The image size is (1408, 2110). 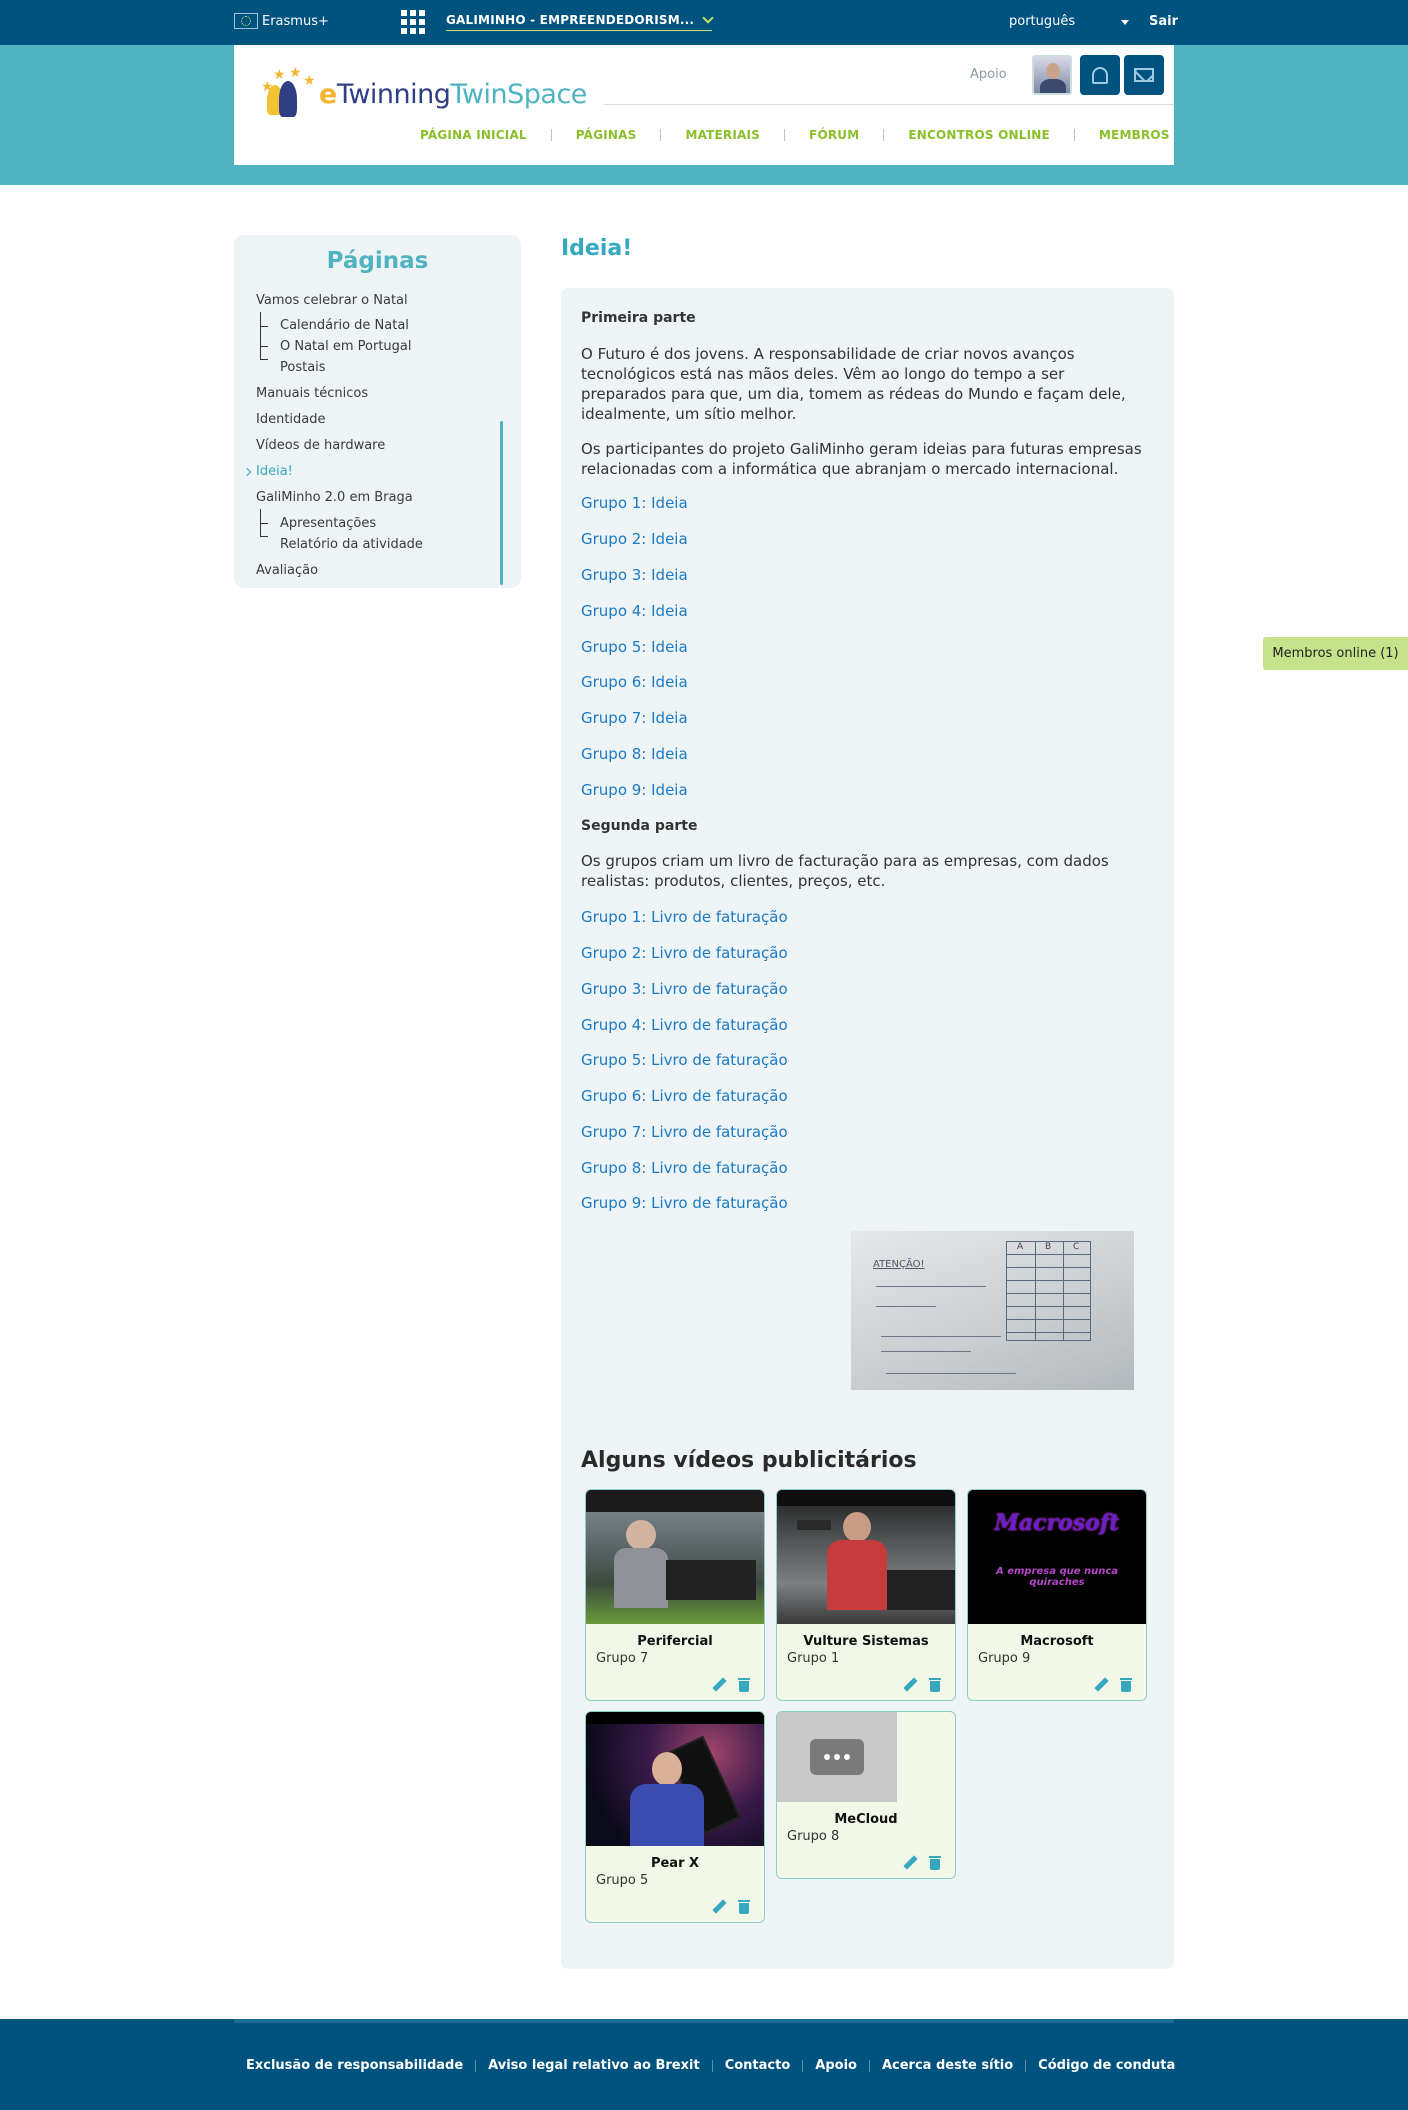 I want to click on logo-text: eTwinningTwinSpace, so click(x=453, y=94).